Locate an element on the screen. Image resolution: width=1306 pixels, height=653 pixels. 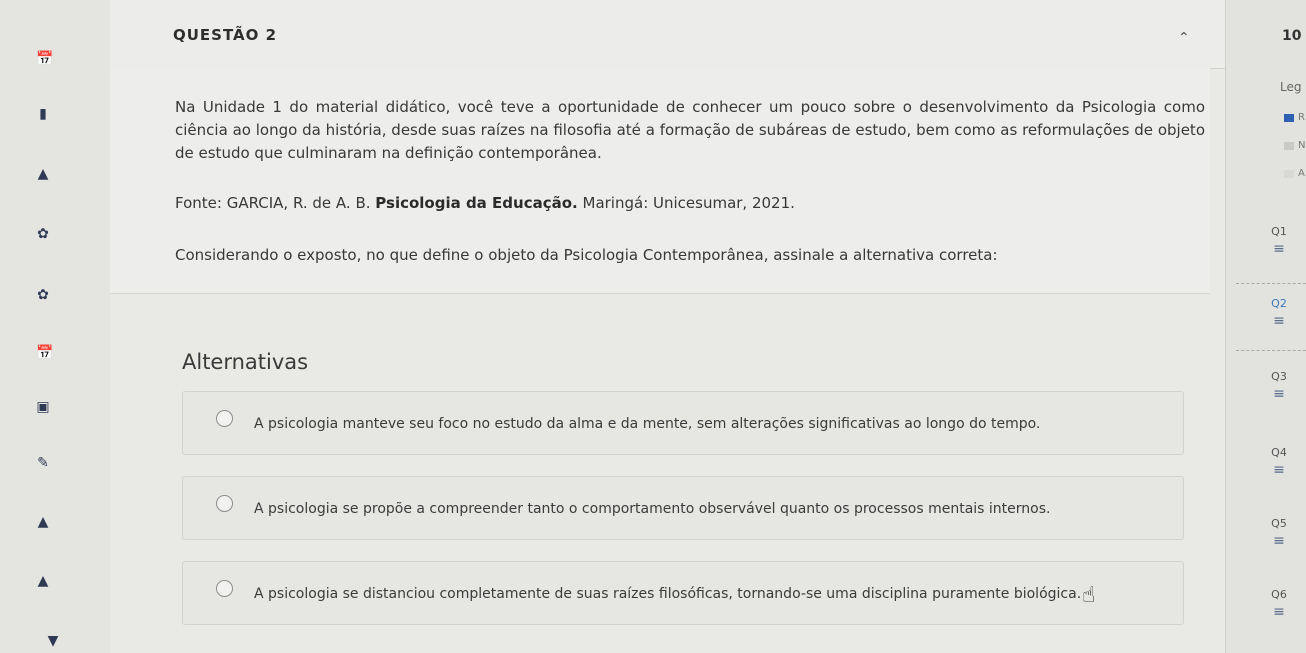
question-nav-q3: Q3 ≡ is located at coordinates (1279, 385).